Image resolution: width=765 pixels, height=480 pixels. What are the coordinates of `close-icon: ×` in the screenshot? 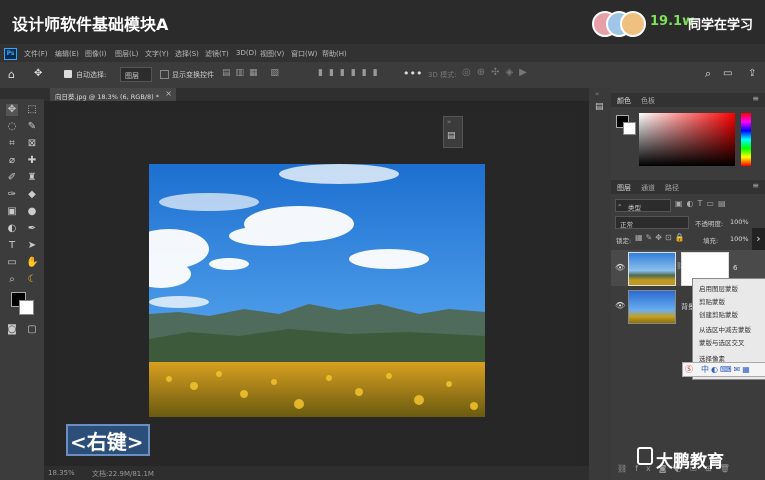 It's located at (168, 93).